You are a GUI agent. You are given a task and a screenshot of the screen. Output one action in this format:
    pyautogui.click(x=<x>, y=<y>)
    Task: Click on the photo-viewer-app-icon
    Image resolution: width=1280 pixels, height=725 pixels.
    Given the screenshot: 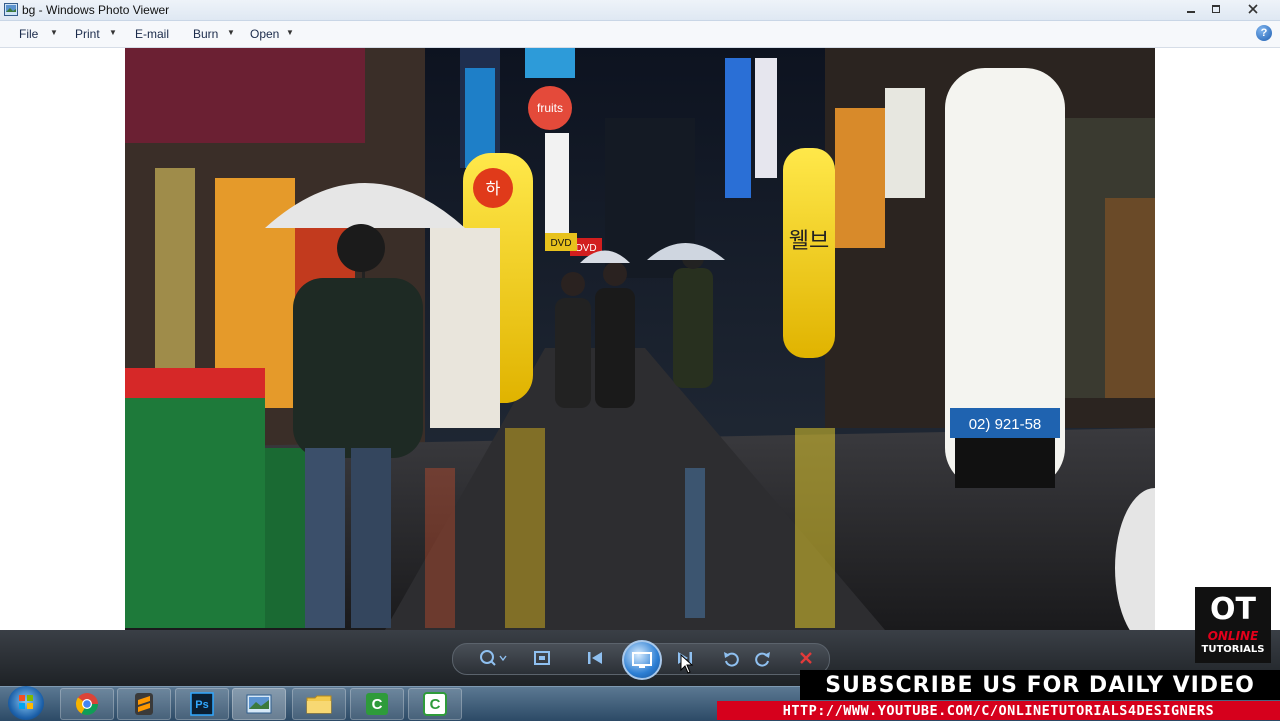 What is the action you would take?
    pyautogui.click(x=11, y=9)
    